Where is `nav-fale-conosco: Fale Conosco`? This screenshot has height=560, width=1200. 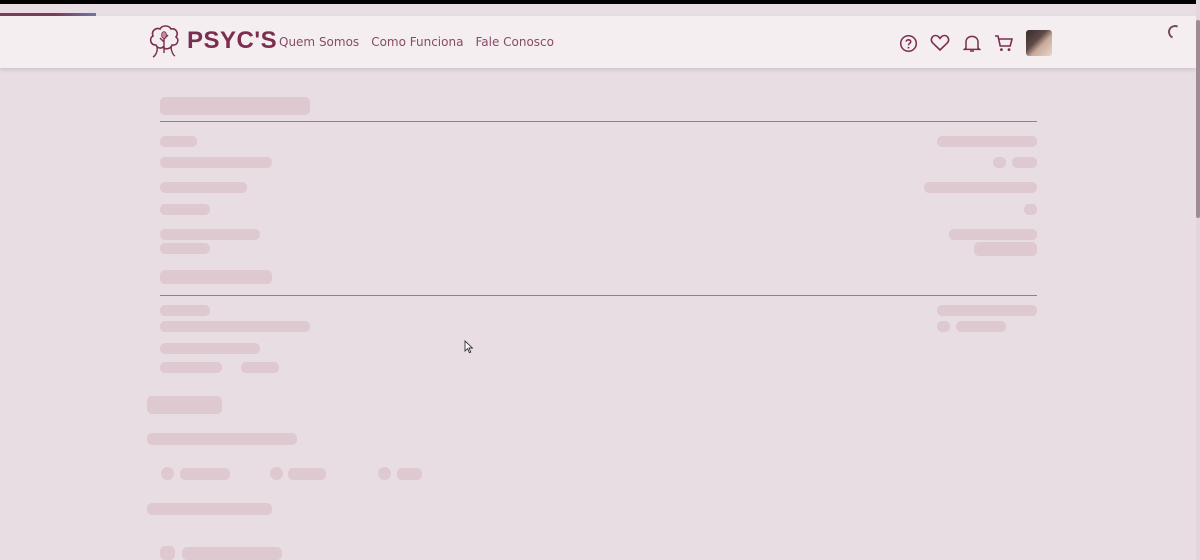
nav-fale-conosco: Fale Conosco is located at coordinates (514, 42).